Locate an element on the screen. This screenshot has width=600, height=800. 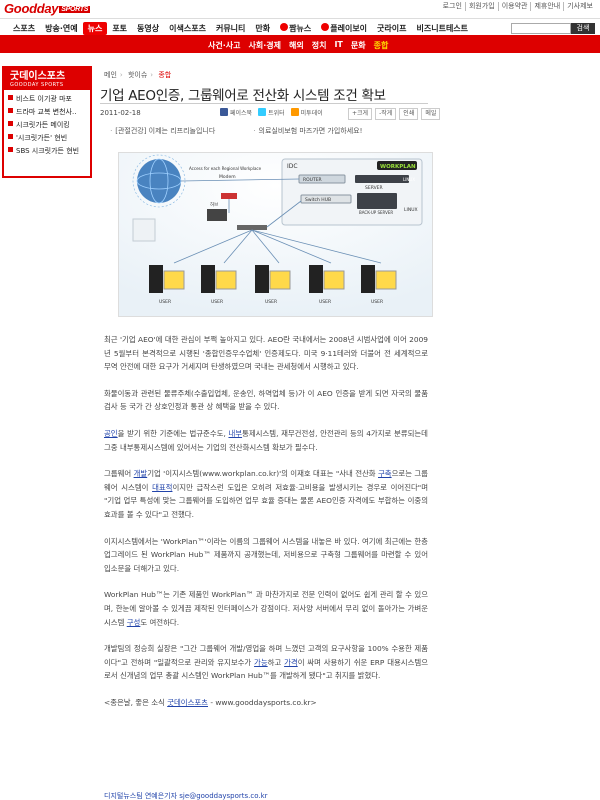
modem-label: Modem is located at coordinates (227, 177).